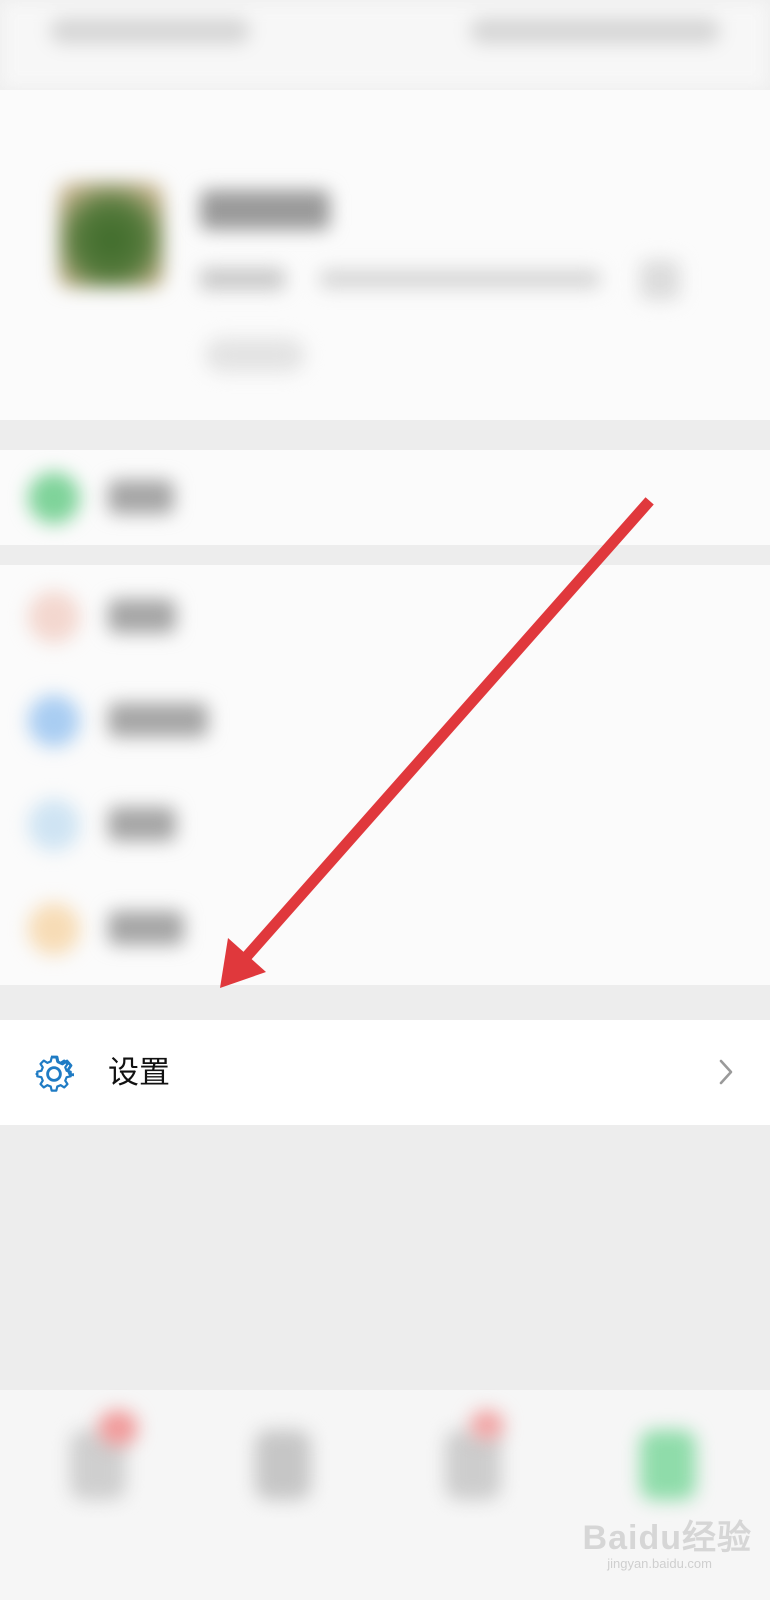 This screenshot has height=1600, width=770. I want to click on watermark-url: jingyan.baidu.com, so click(659, 1563).